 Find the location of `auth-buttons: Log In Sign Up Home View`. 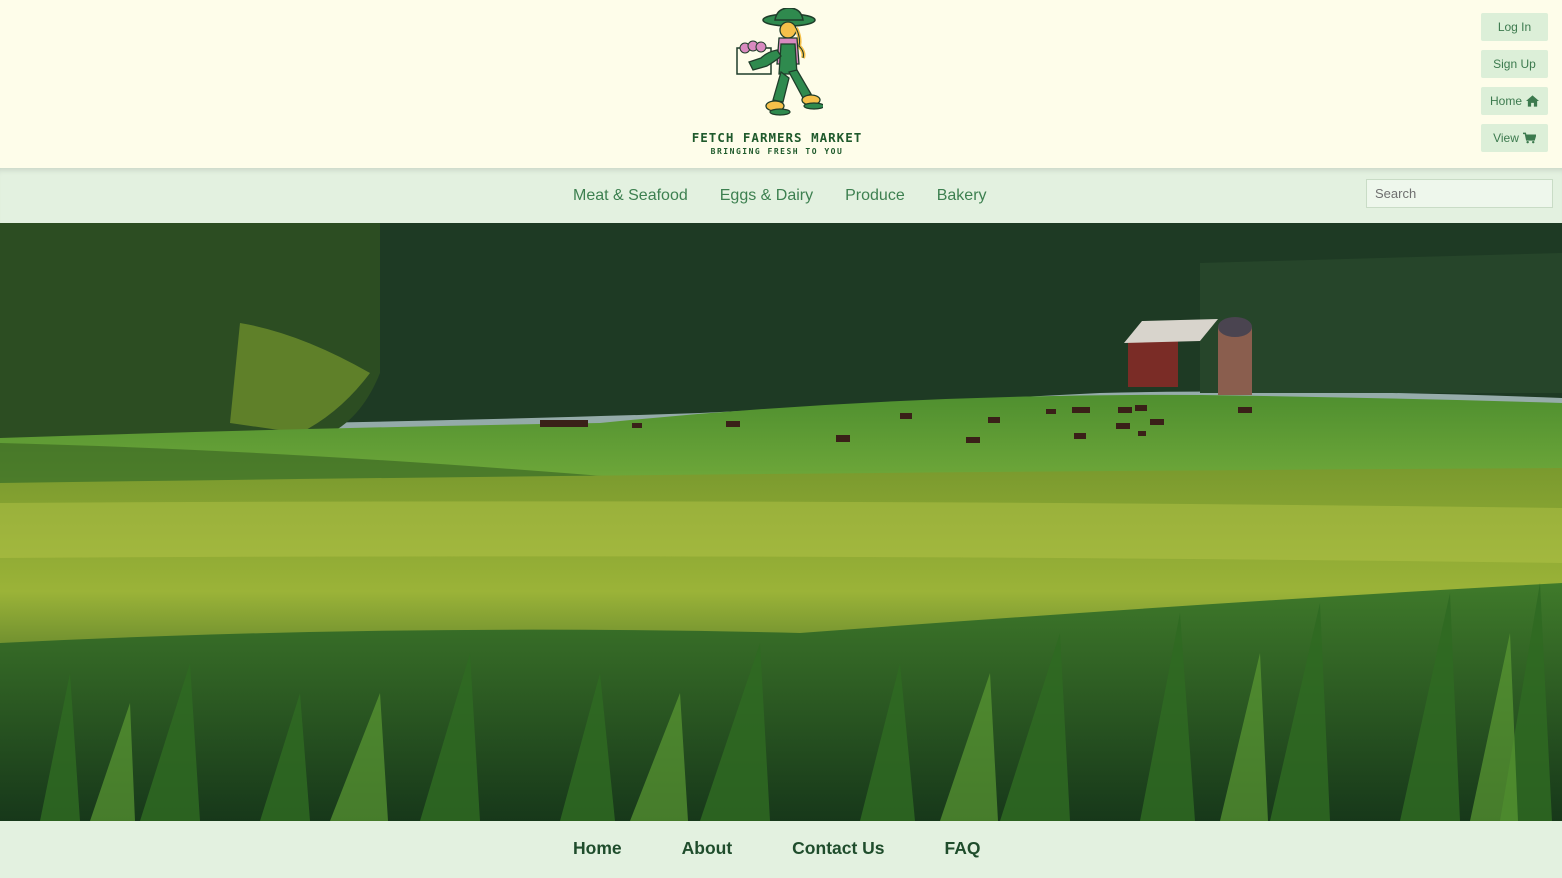

auth-buttons: Log In Sign Up Home View is located at coordinates (1514, 87).